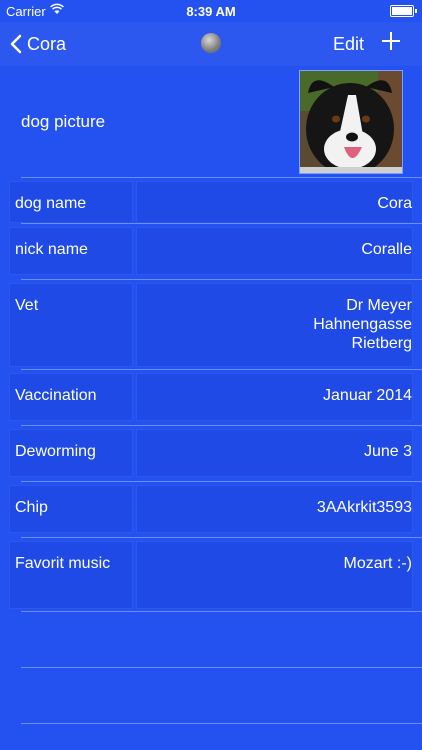 The width and height of the screenshot is (422, 750). What do you see at coordinates (348, 44) in the screenshot?
I see `edit-button: Edit` at bounding box center [348, 44].